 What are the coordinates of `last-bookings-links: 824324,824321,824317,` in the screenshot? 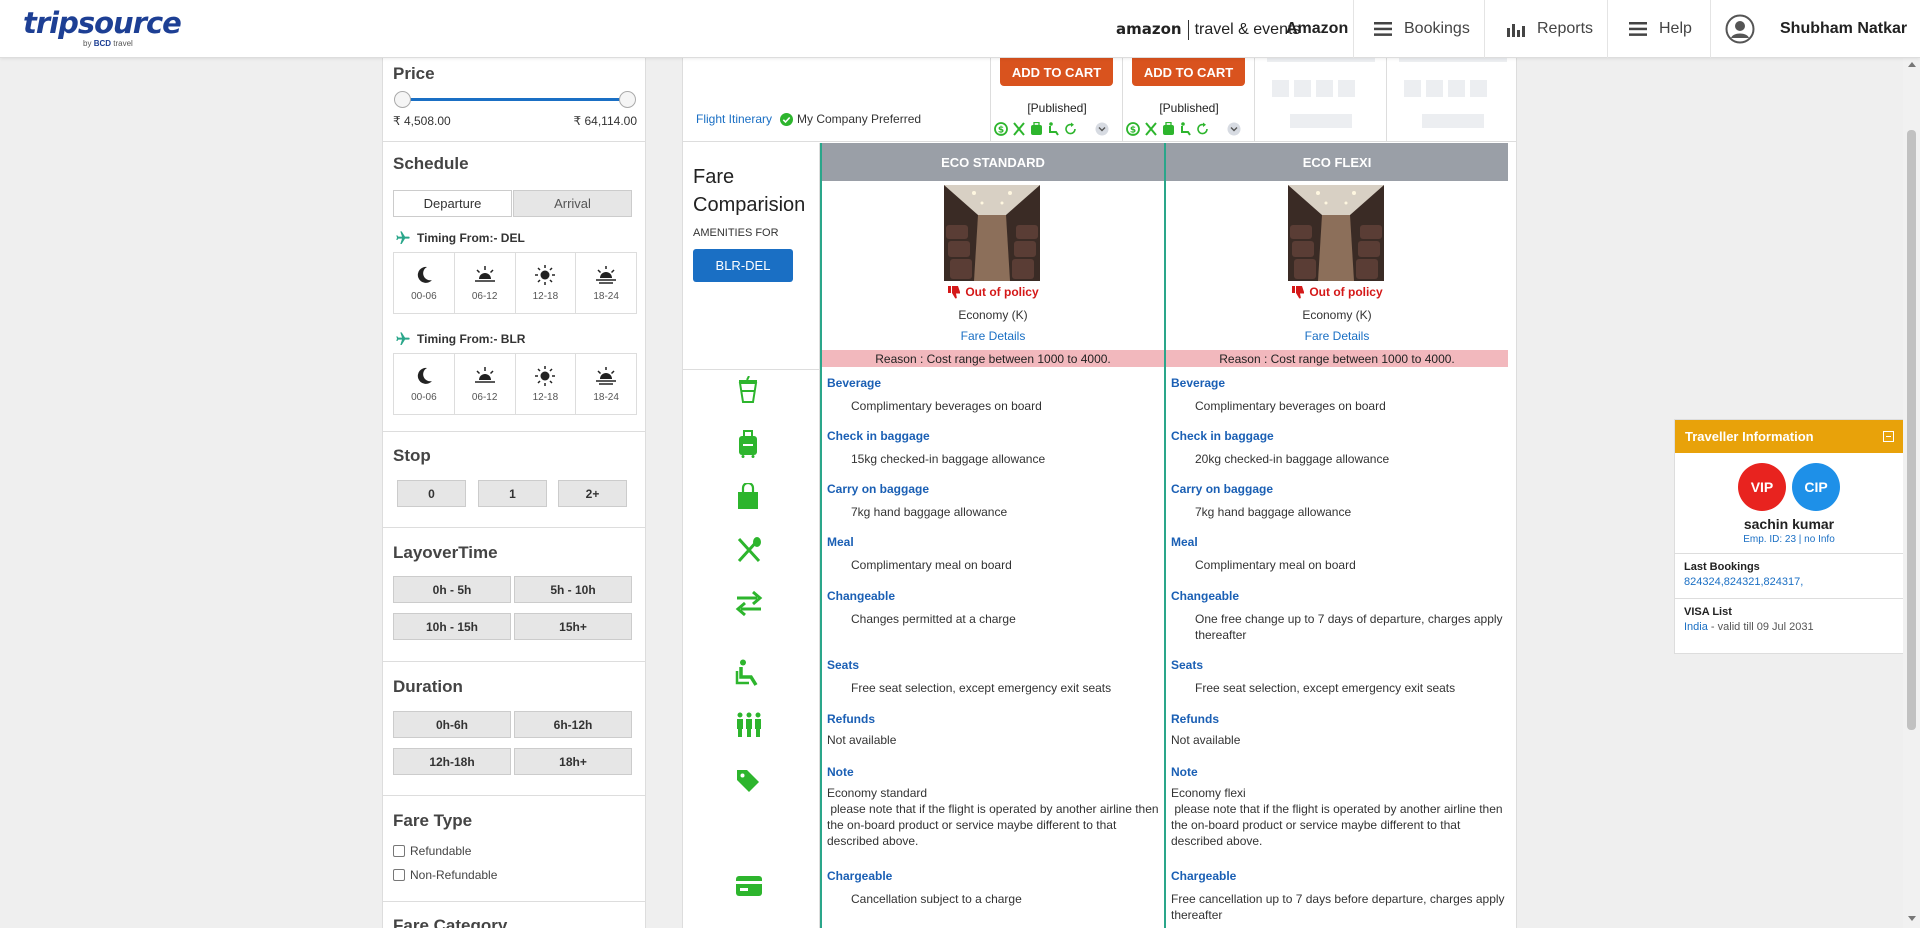 It's located at (1789, 582).